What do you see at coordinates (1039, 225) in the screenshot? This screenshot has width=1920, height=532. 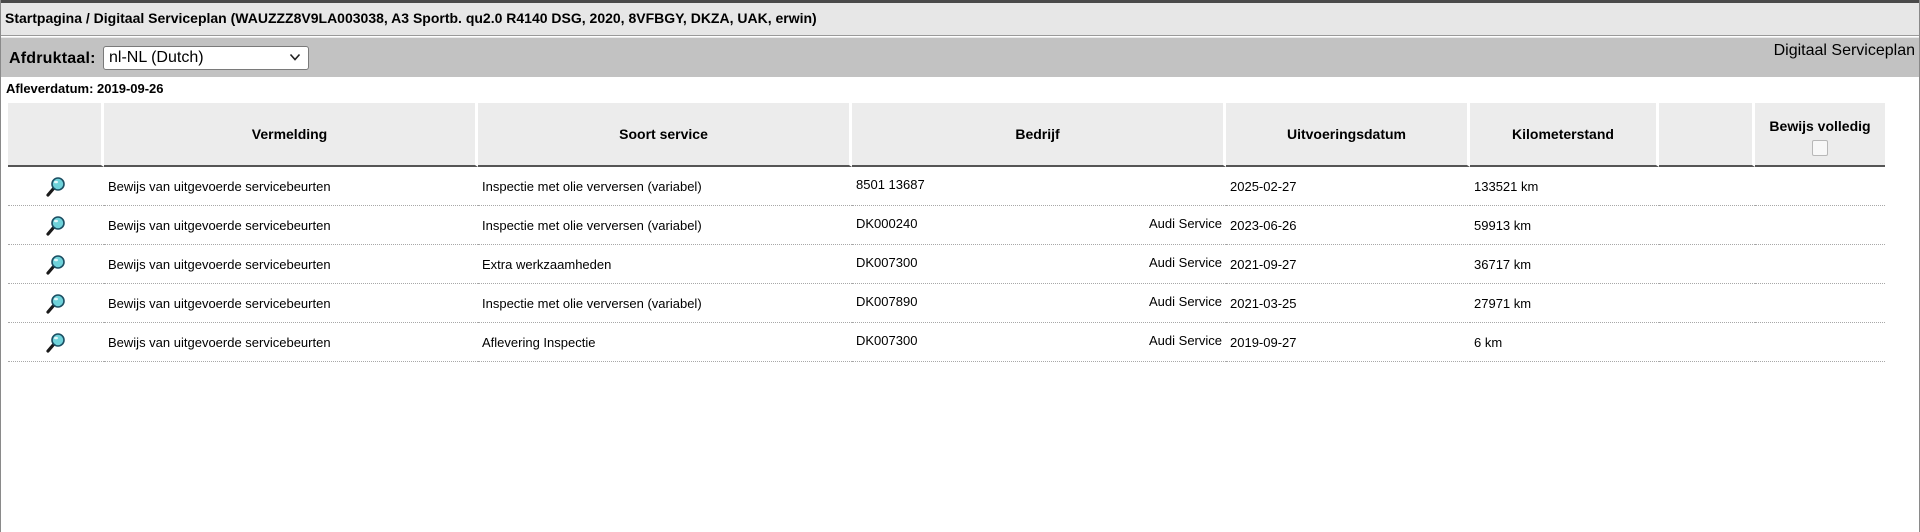 I see `company-cell: DK000240 Audi Service` at bounding box center [1039, 225].